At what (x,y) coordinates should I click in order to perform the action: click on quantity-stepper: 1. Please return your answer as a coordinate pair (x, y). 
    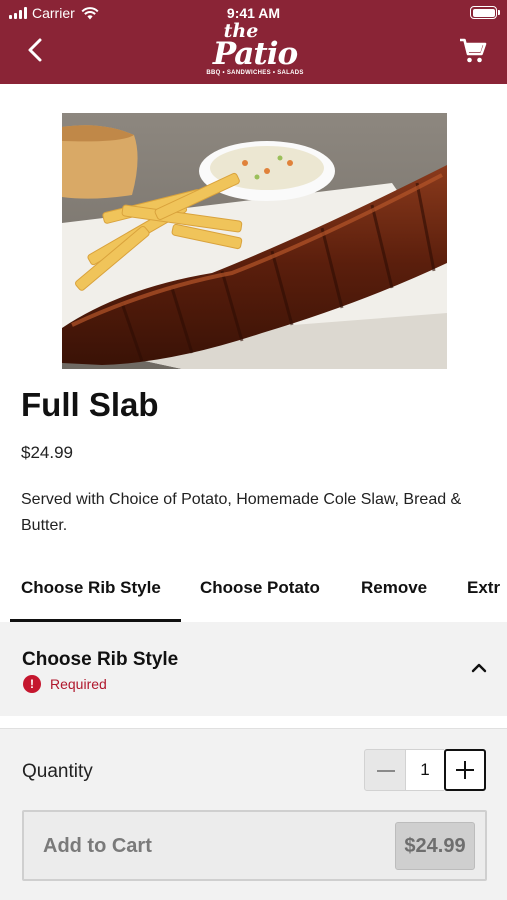
    Looking at the image, I should click on (425, 770).